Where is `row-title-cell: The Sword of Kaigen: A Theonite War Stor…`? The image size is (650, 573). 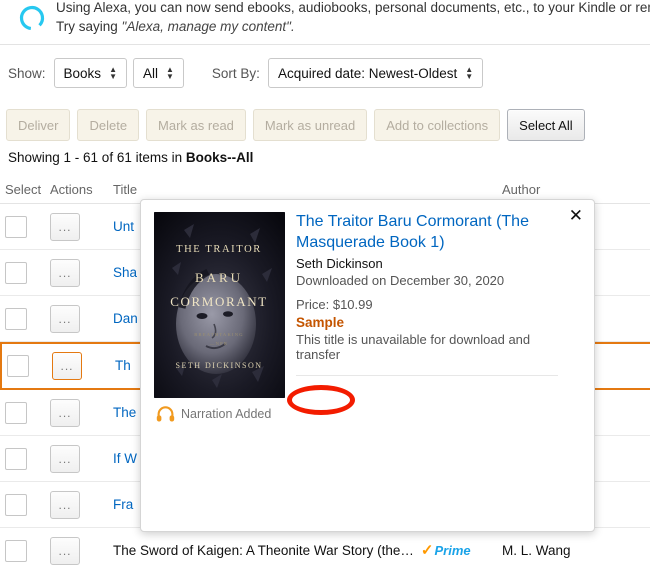
row-title-cell: The Sword of Kaigen: A Theonite War Stor… is located at coordinates (305, 550).